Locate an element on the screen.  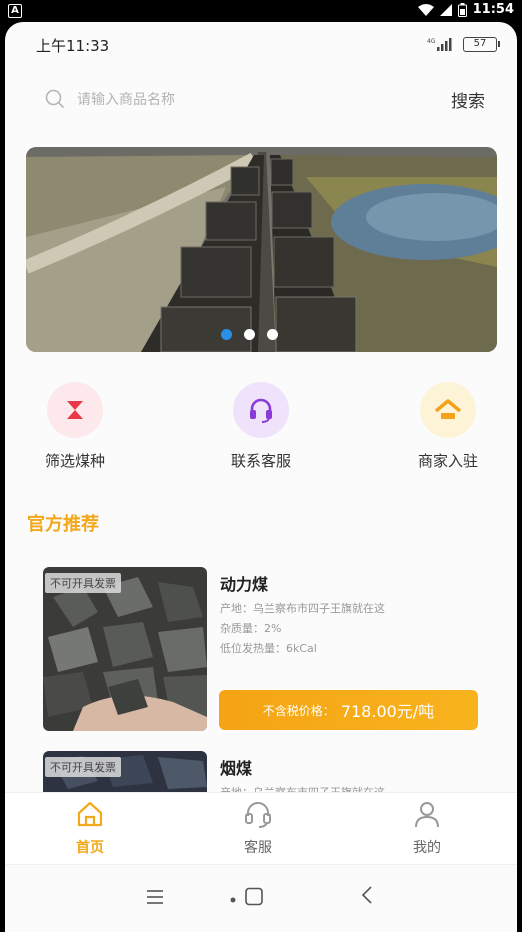
contact-service-icon-bg is located at coordinates (261, 410).